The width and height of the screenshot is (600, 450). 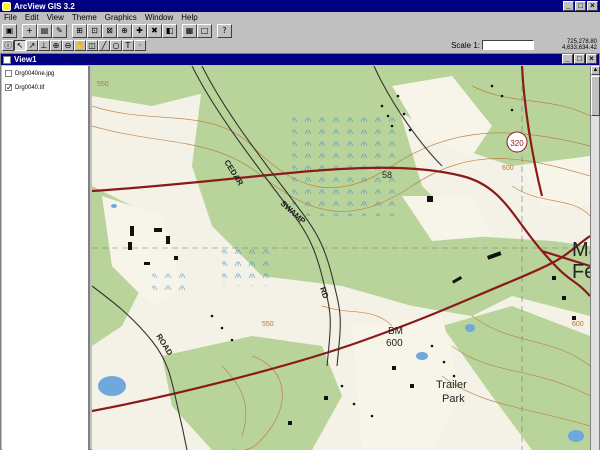 I want to click on pointer-icon: ↖, so click(x=20, y=45).